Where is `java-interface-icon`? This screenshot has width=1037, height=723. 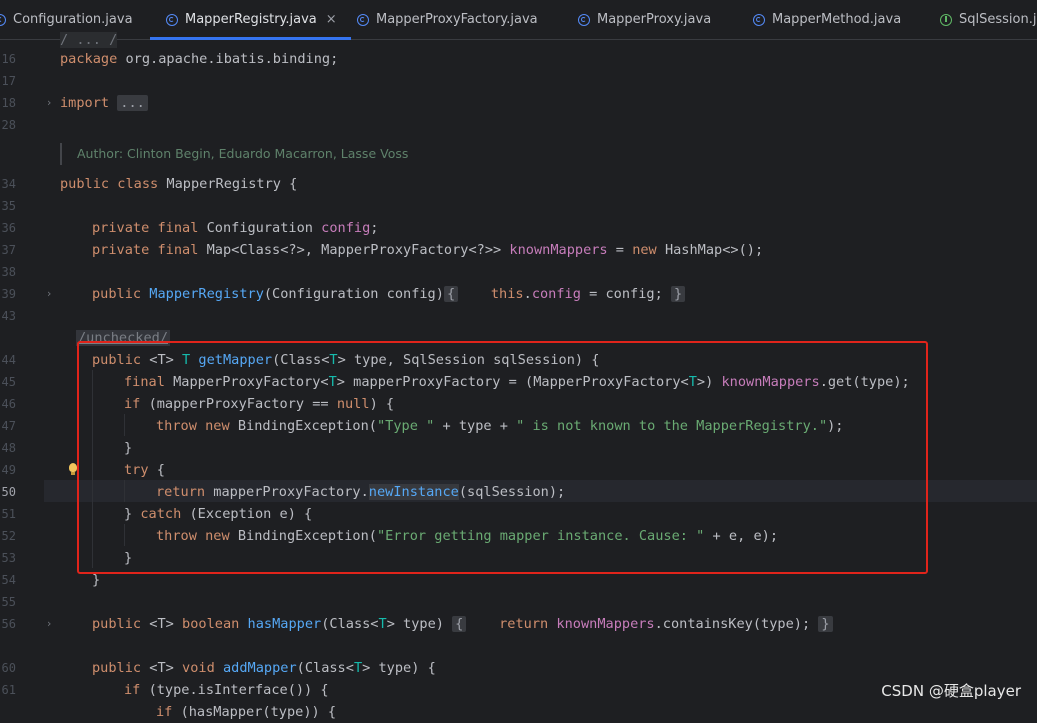
java-interface-icon is located at coordinates (946, 19).